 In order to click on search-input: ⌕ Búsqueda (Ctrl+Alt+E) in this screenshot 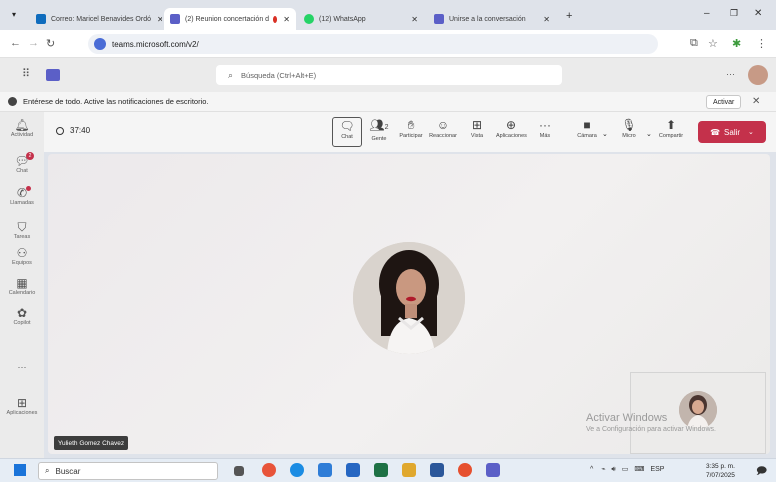, I will do `click(389, 75)`.